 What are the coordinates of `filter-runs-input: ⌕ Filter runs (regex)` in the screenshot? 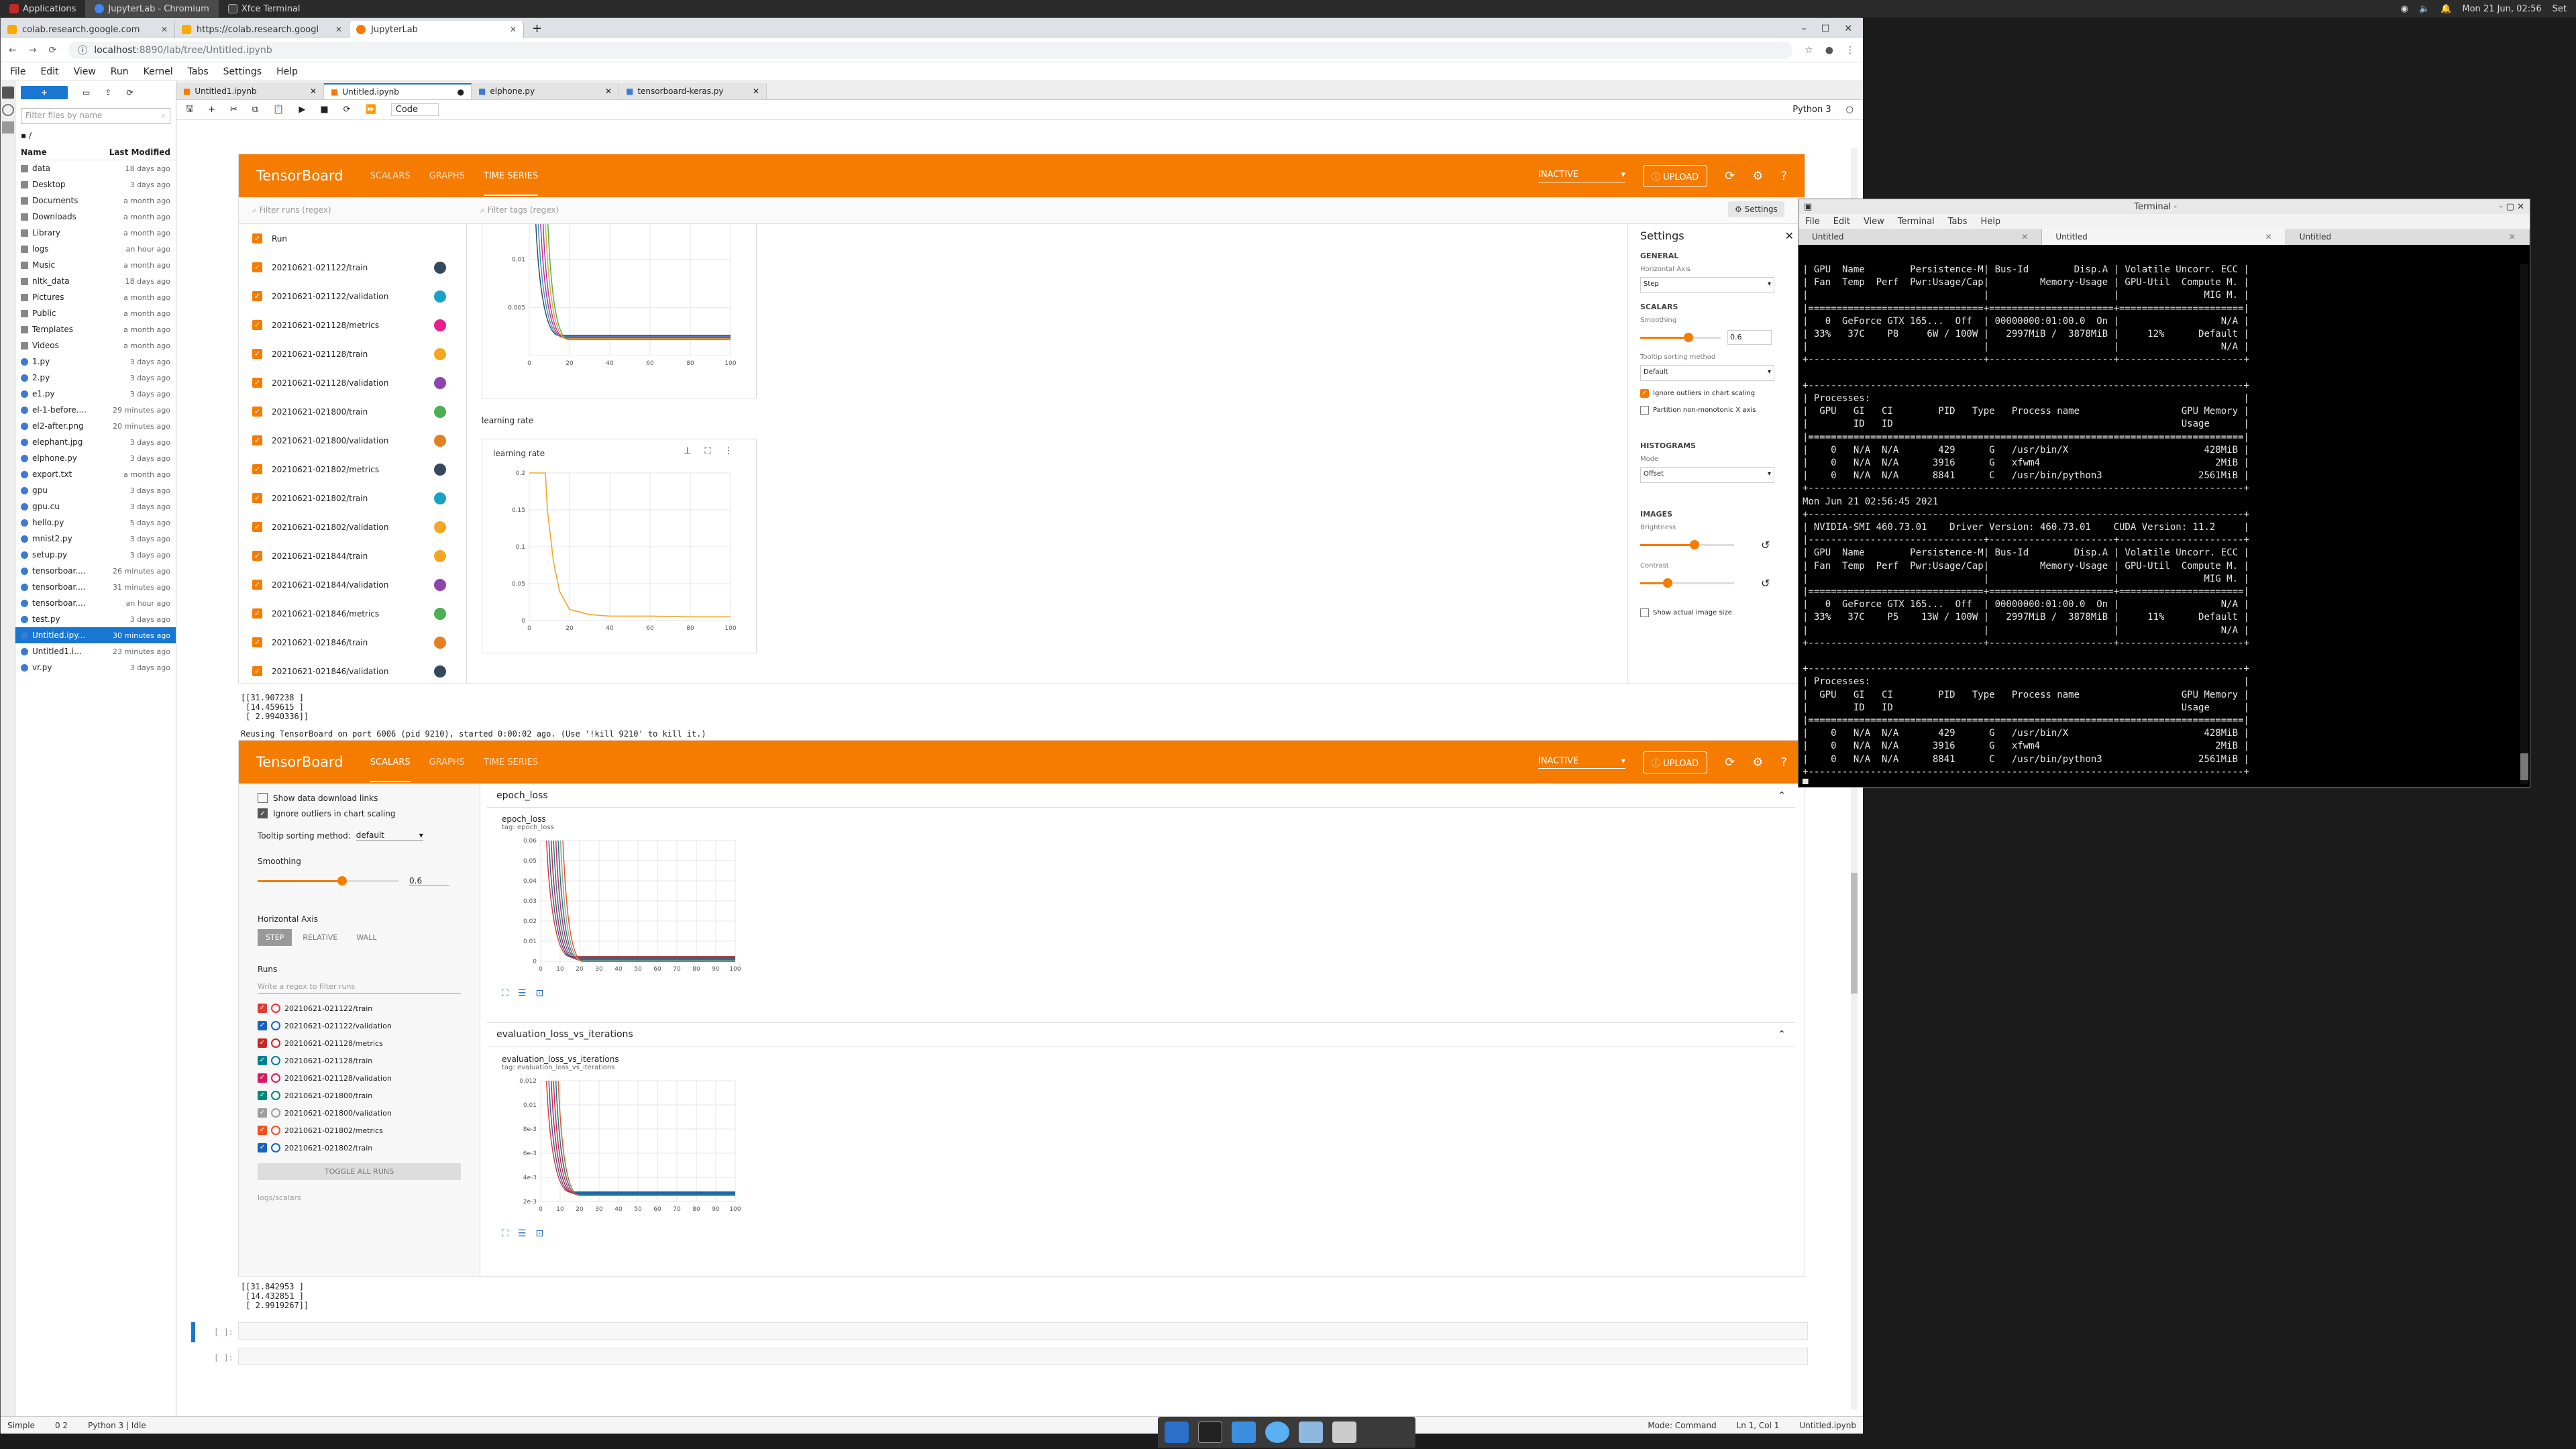 It's located at (291, 210).